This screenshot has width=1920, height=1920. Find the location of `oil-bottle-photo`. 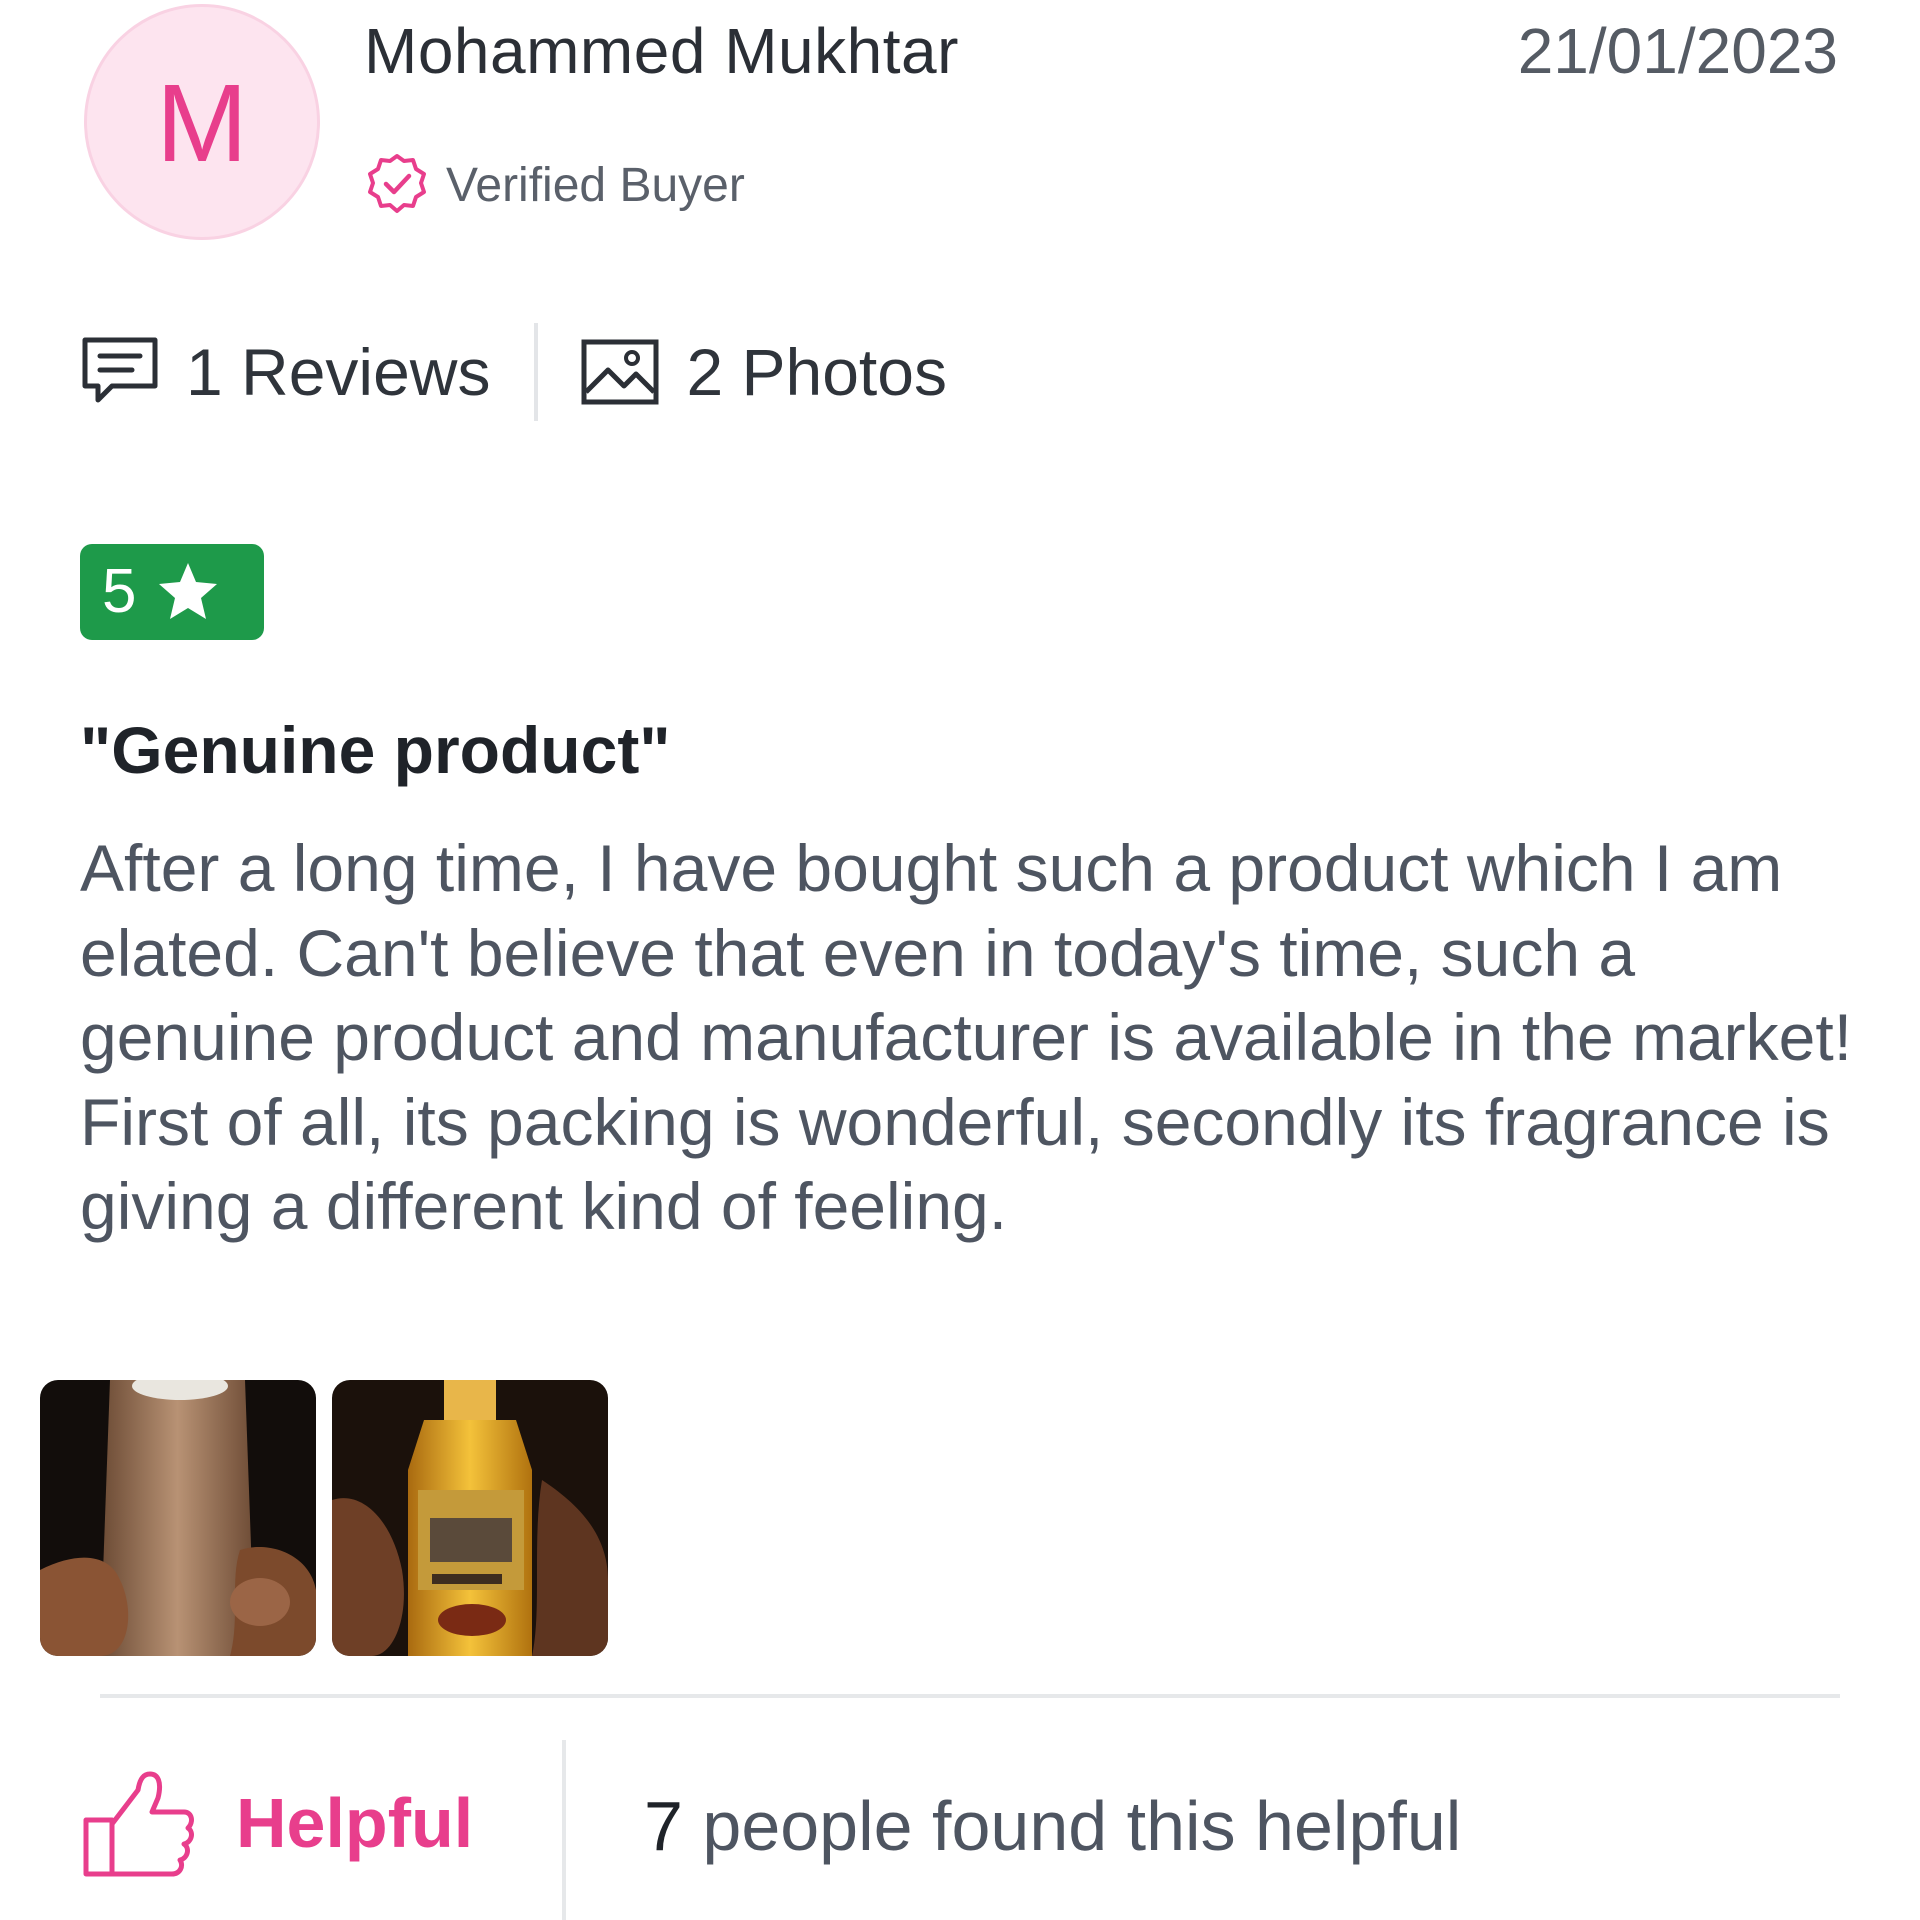

oil-bottle-photo is located at coordinates (470, 1518).